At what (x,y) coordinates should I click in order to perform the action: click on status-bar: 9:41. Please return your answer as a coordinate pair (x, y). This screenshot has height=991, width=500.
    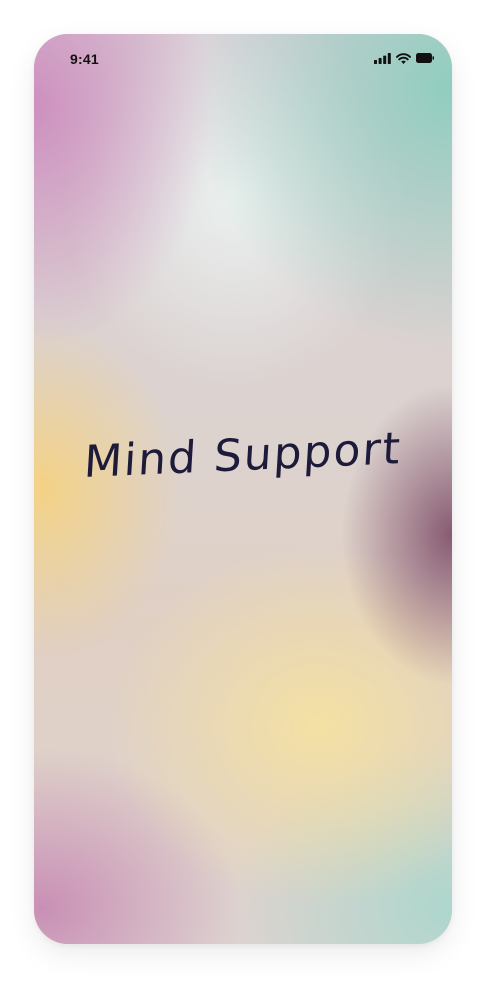
    Looking at the image, I should click on (243, 60).